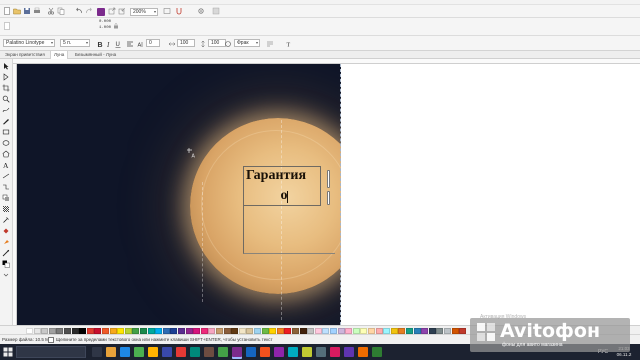 The image size is (640, 360). What do you see at coordinates (6, 209) in the screenshot?
I see `transparency-icon` at bounding box center [6, 209].